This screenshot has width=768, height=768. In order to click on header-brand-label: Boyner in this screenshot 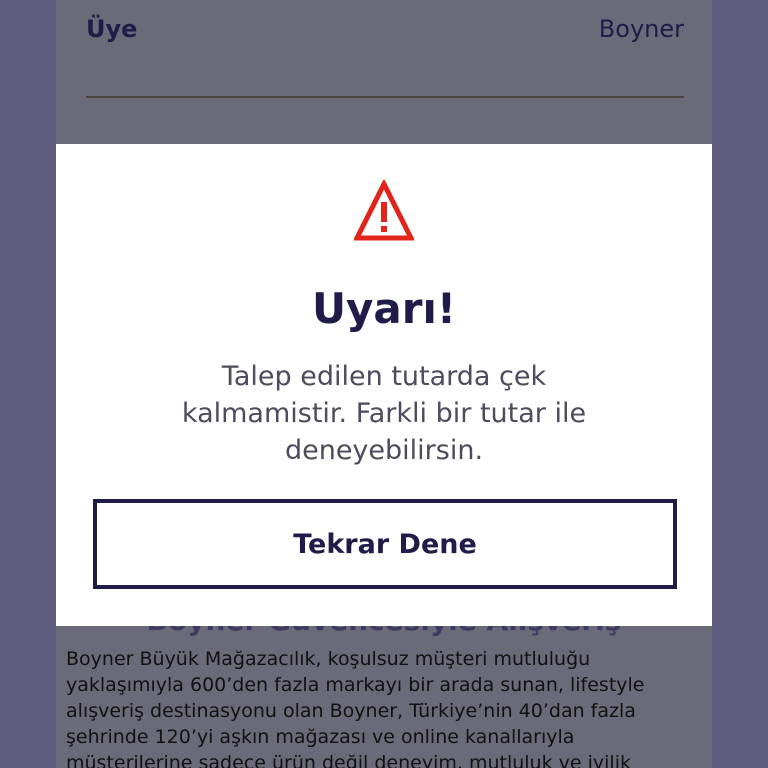, I will do `click(641, 29)`.